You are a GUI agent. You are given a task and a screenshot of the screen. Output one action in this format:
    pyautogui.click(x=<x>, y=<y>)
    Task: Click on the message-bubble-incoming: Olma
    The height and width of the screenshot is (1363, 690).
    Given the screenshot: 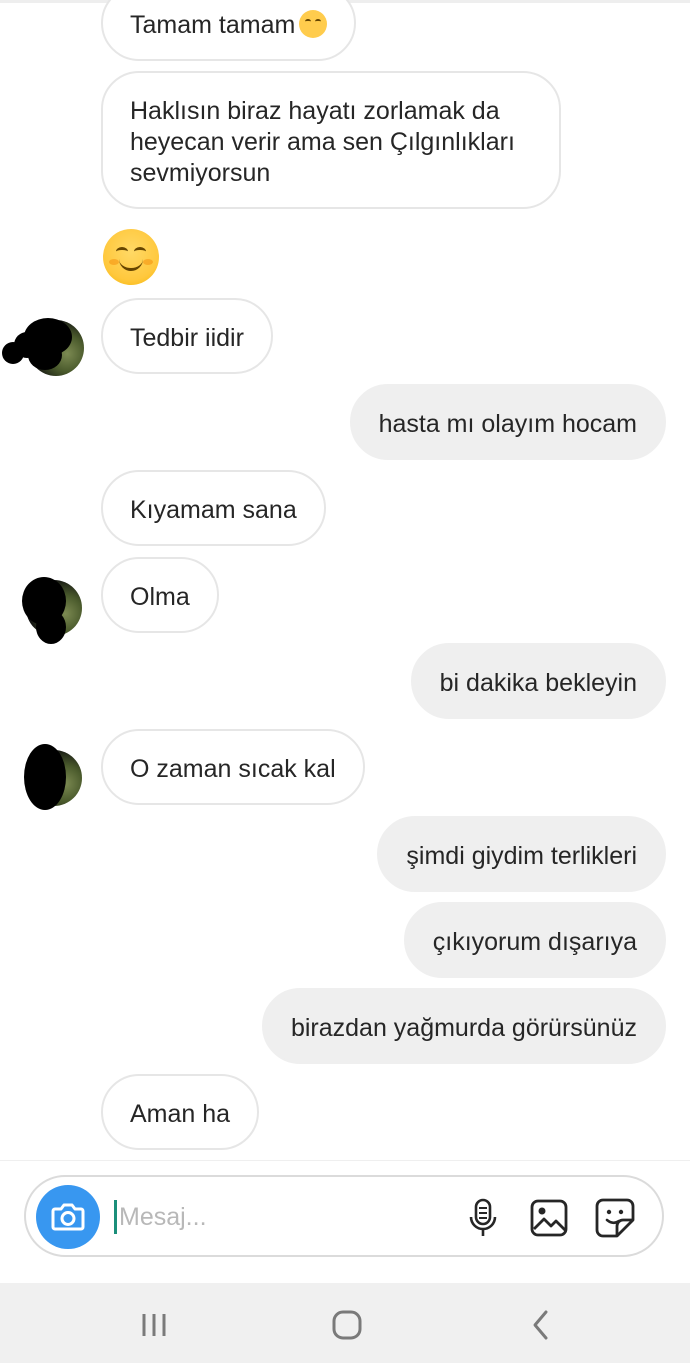 What is the action you would take?
    pyautogui.click(x=160, y=595)
    